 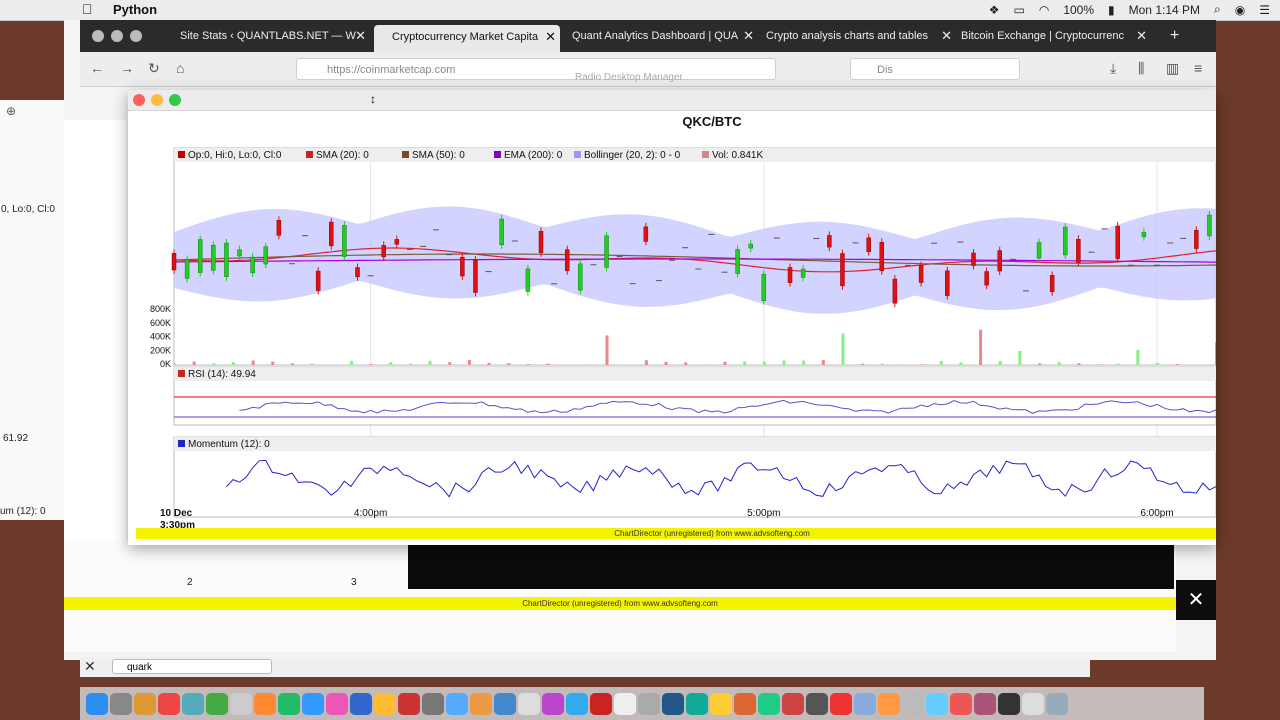 I want to click on spotlight-search-icon: ⌕, so click(x=1217, y=9).